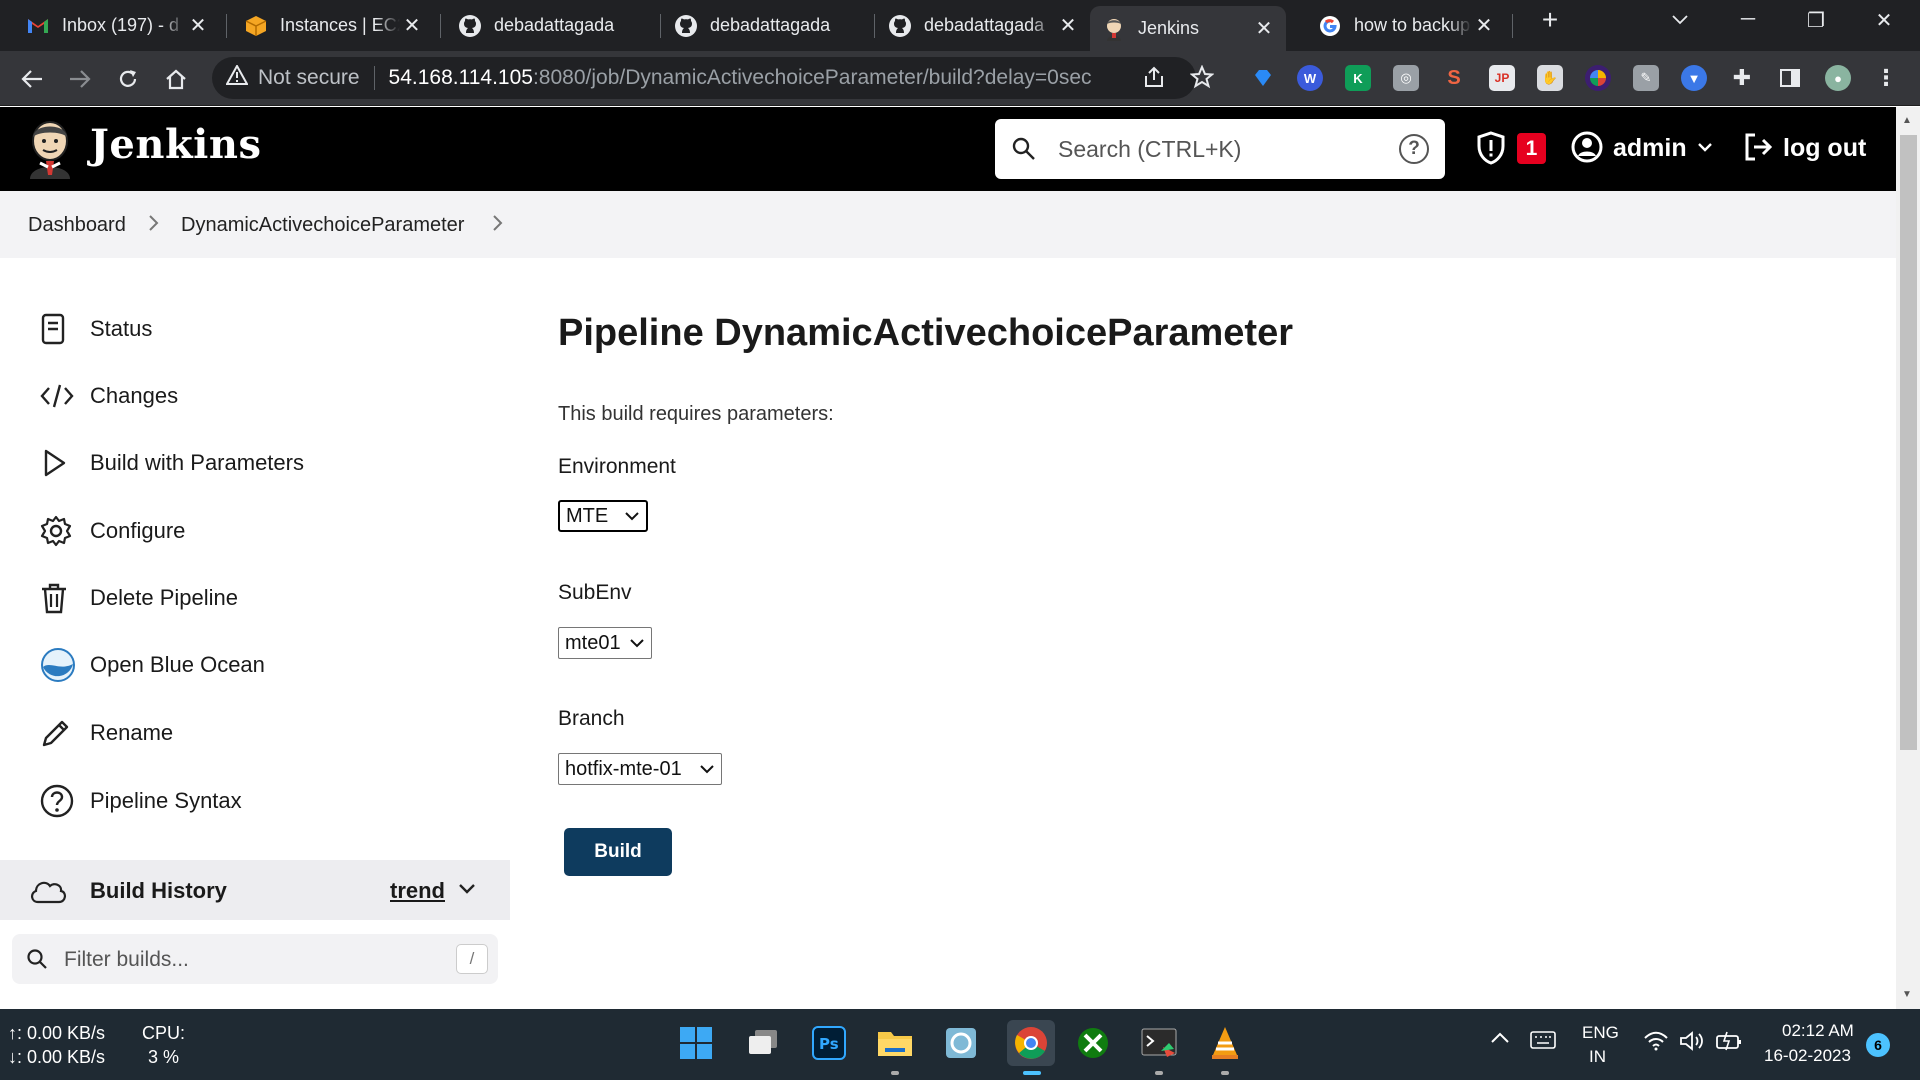 The height and width of the screenshot is (1080, 1920). Describe the element at coordinates (1758, 149) in the screenshot. I see `logout-icon` at that location.